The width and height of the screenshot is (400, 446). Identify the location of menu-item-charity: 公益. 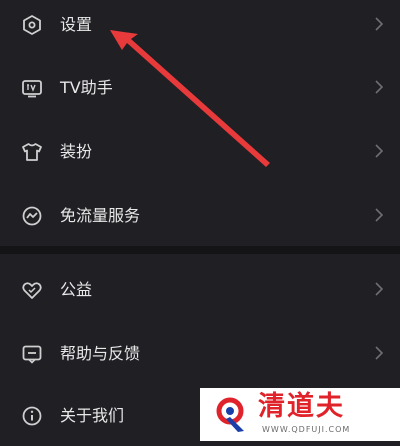
(200, 290).